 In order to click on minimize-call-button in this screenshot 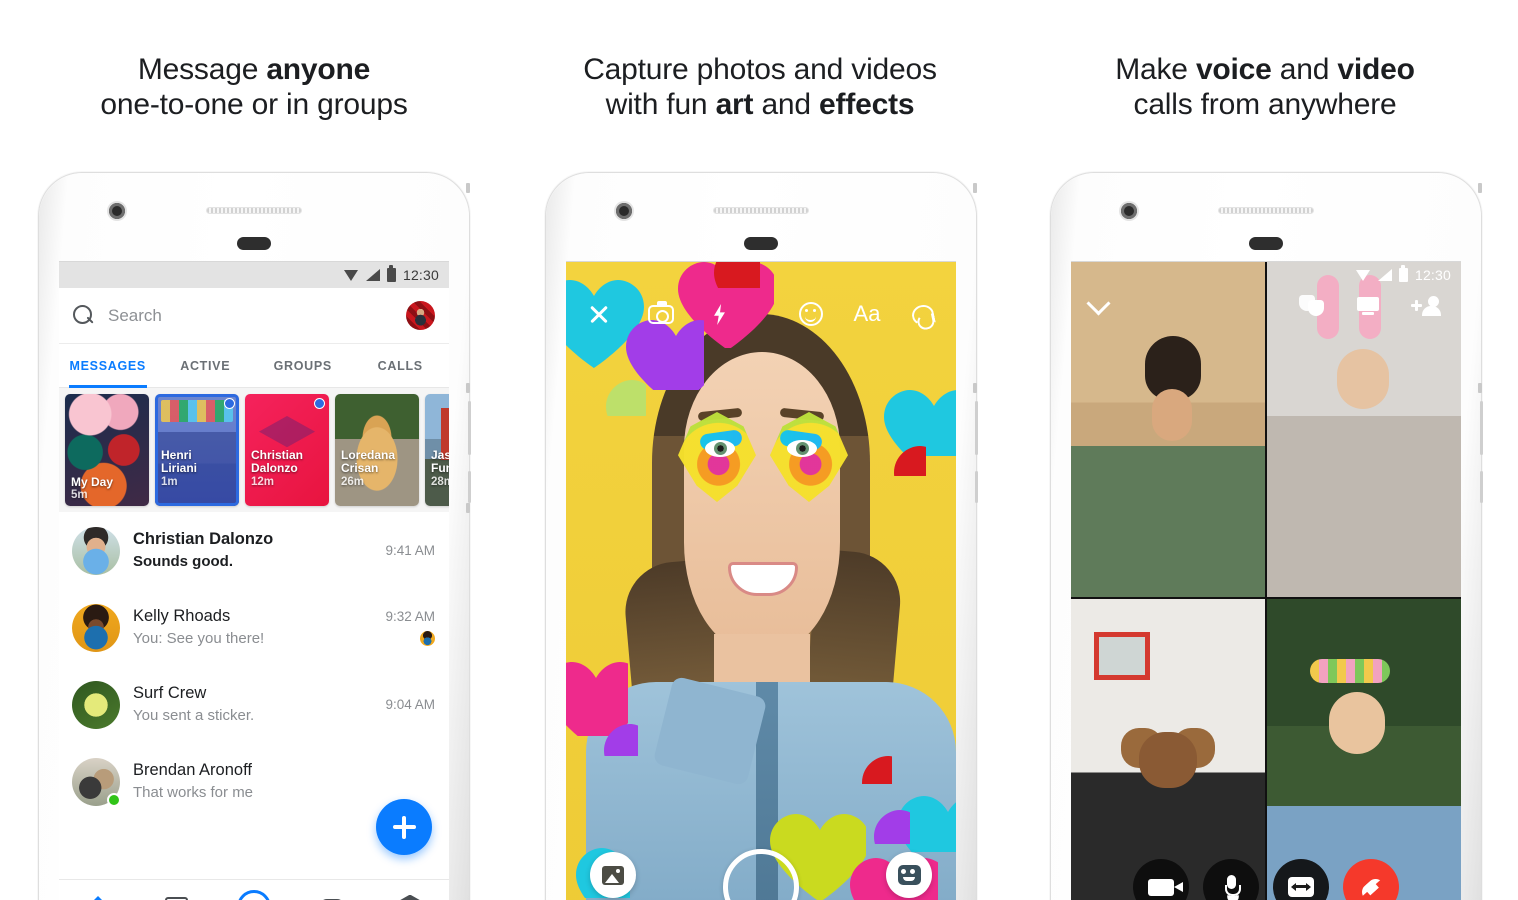, I will do `click(1104, 312)`.